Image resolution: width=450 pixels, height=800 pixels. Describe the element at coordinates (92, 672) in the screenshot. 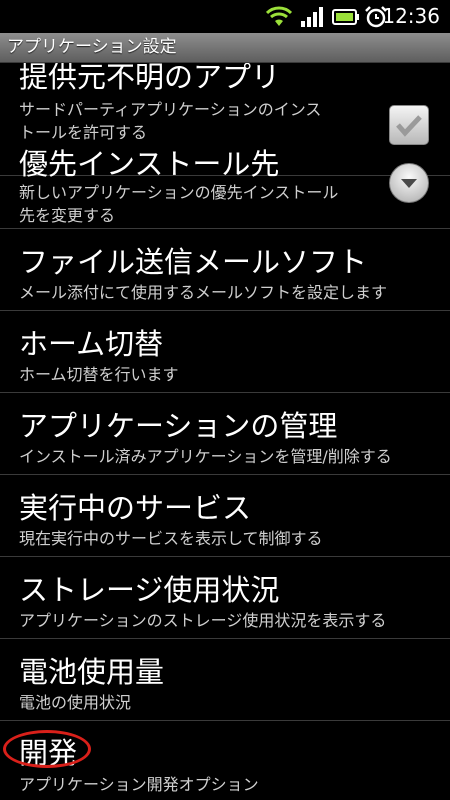

I see `item-title: 電池使用量` at that location.